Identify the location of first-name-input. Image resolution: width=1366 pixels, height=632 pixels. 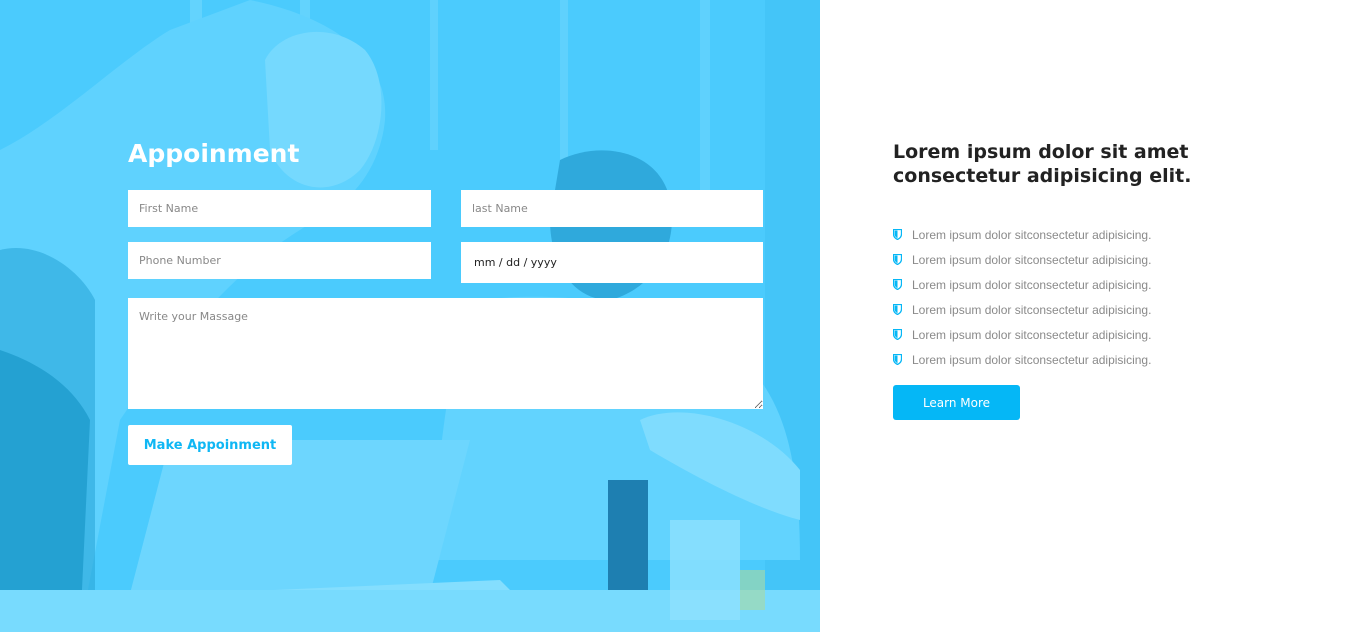
(279, 208).